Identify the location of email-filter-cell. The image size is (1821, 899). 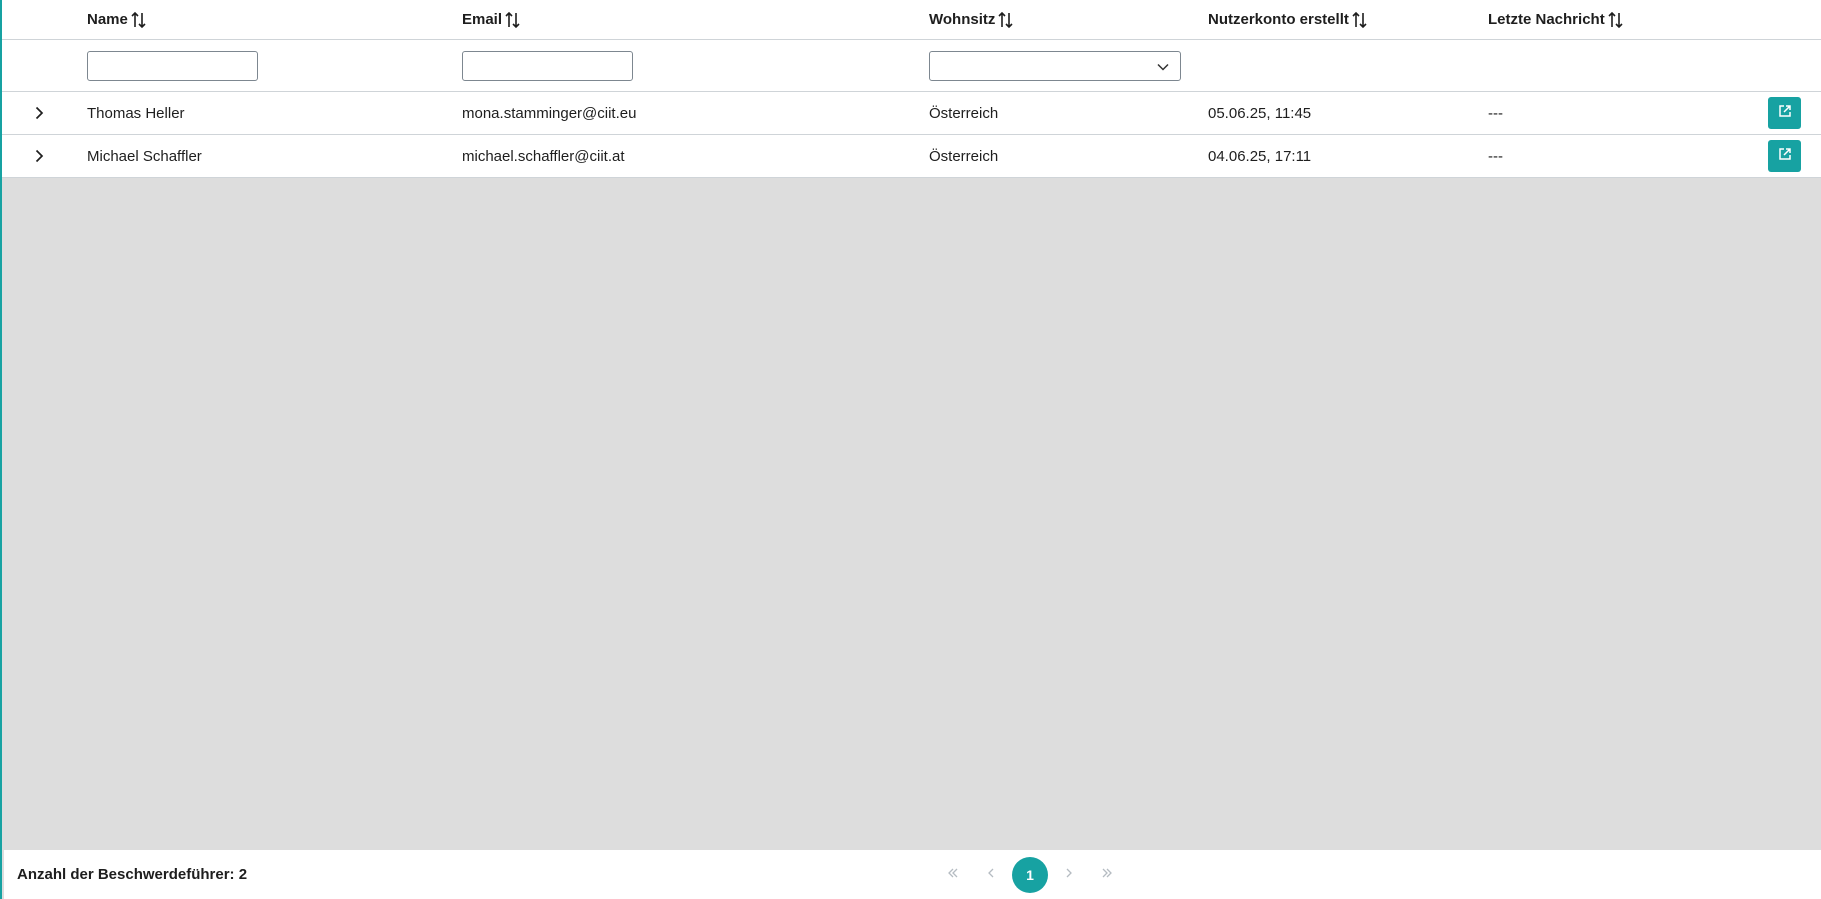
(547, 65).